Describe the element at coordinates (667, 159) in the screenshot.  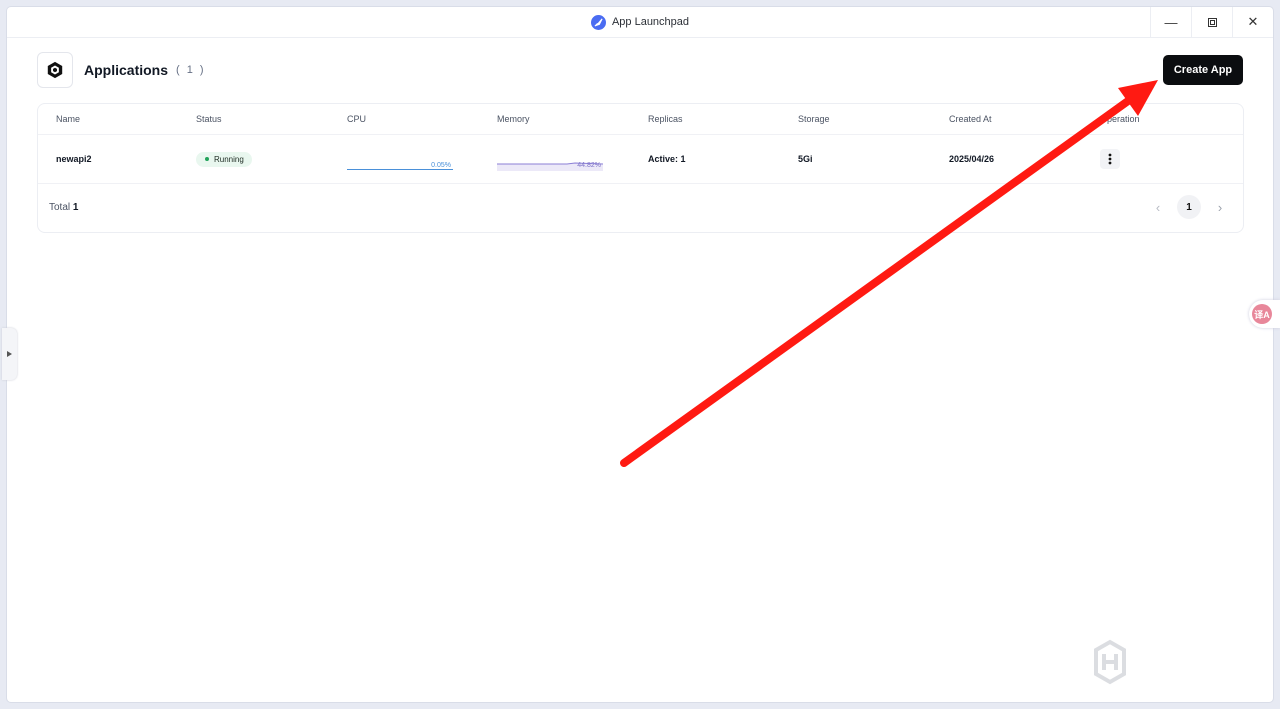
I see `replicas-value: Active: 1` at that location.